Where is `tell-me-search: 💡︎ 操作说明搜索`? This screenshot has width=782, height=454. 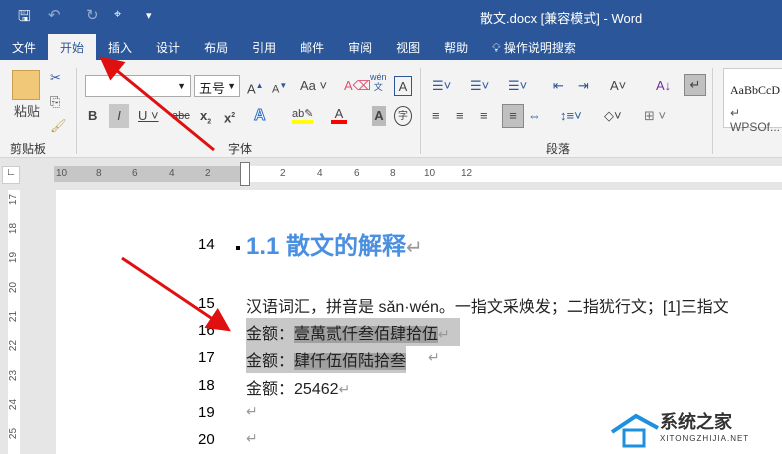 tell-me-search: 💡︎ 操作说明搜索 is located at coordinates (534, 47).